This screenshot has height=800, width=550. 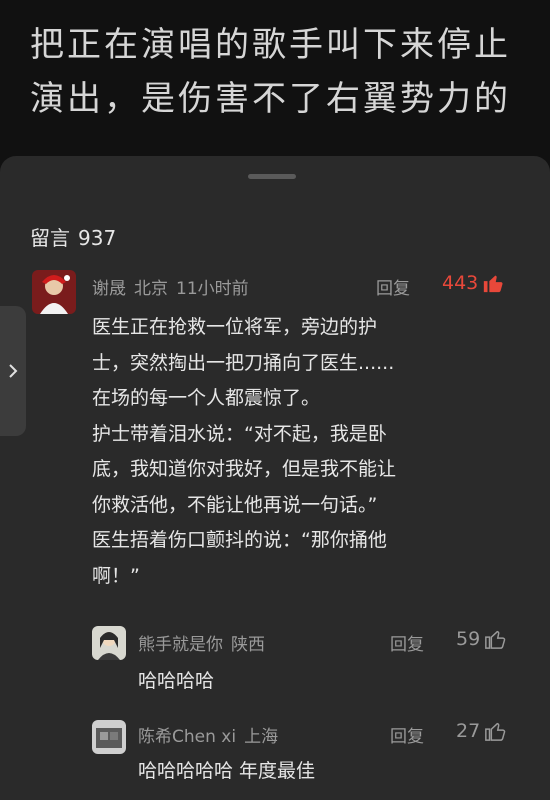 I want to click on like-button: 27, so click(x=481, y=731).